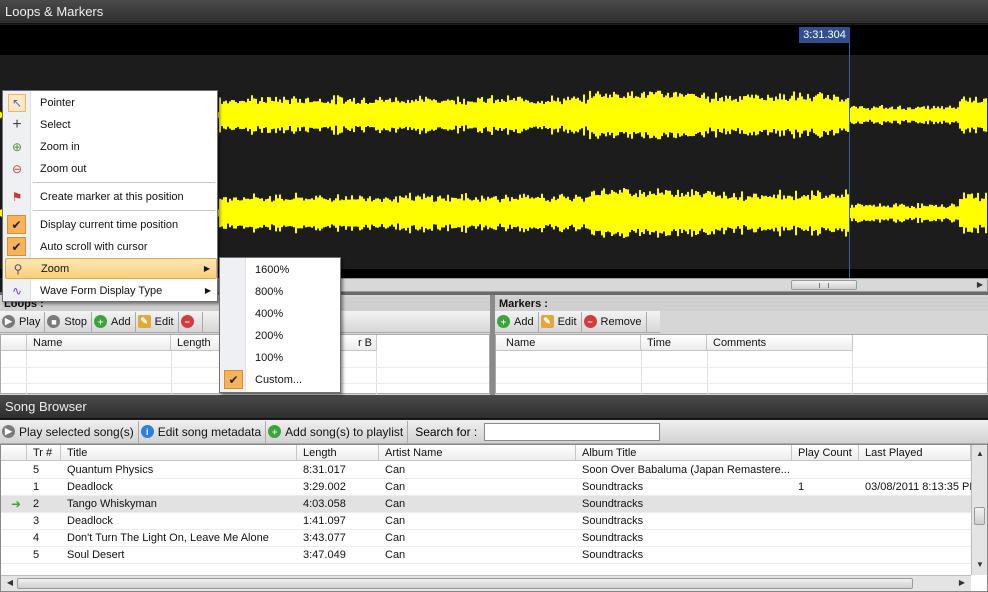  I want to click on time-cursor-line, so click(849, 160).